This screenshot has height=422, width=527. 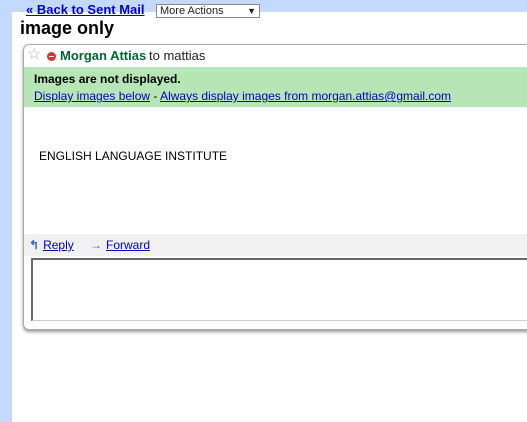 I want to click on presence-icon, so click(x=51, y=56).